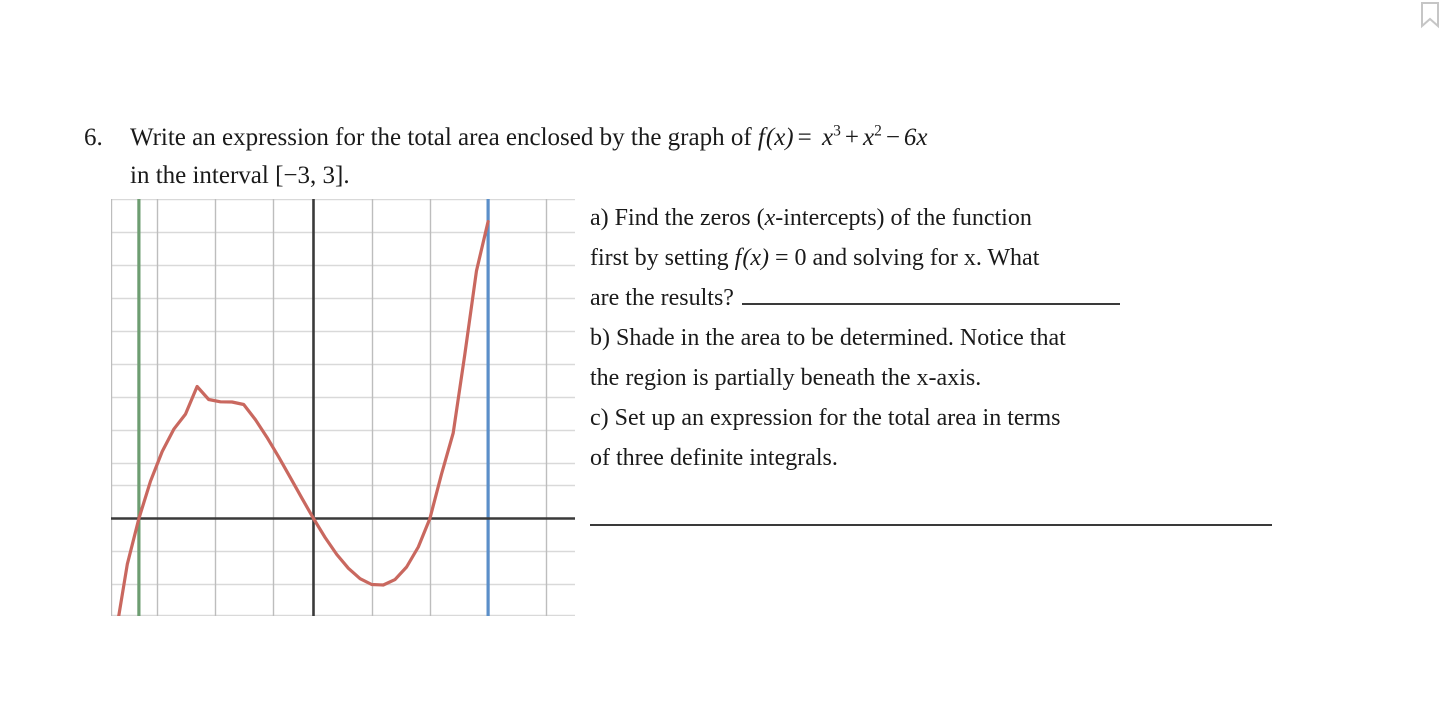  I want to click on term1-base: x, so click(827, 137).